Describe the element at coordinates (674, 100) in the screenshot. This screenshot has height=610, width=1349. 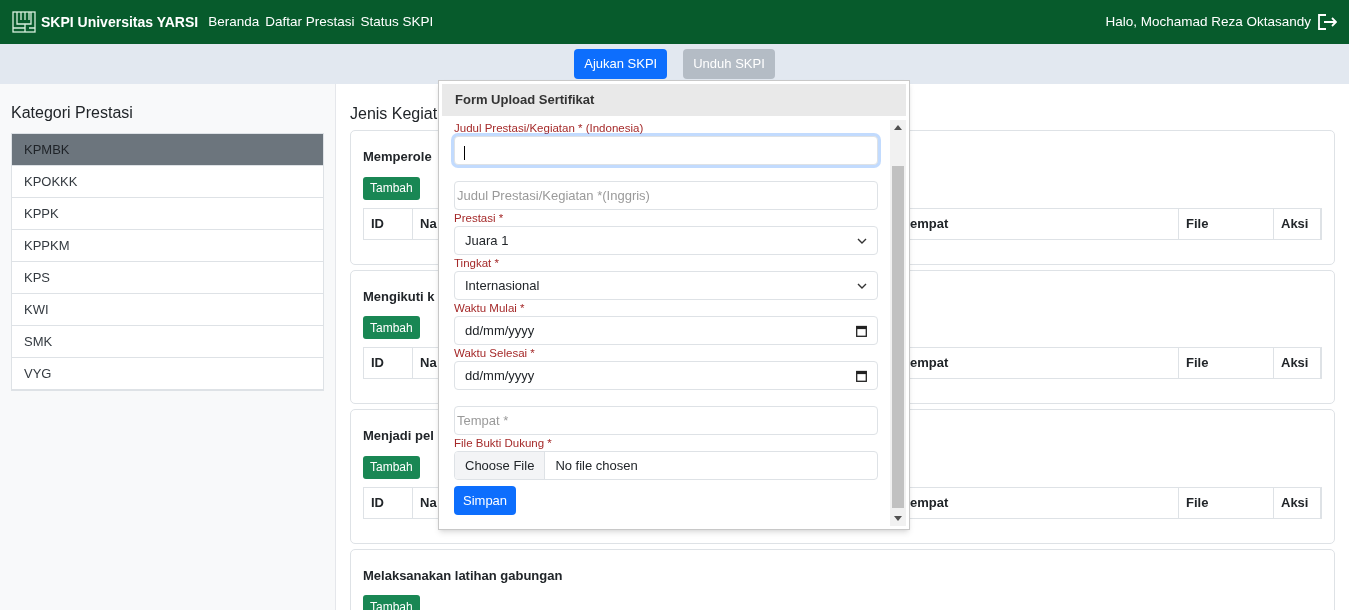
I see `dialog-title: Form Upload Sertifikat` at that location.